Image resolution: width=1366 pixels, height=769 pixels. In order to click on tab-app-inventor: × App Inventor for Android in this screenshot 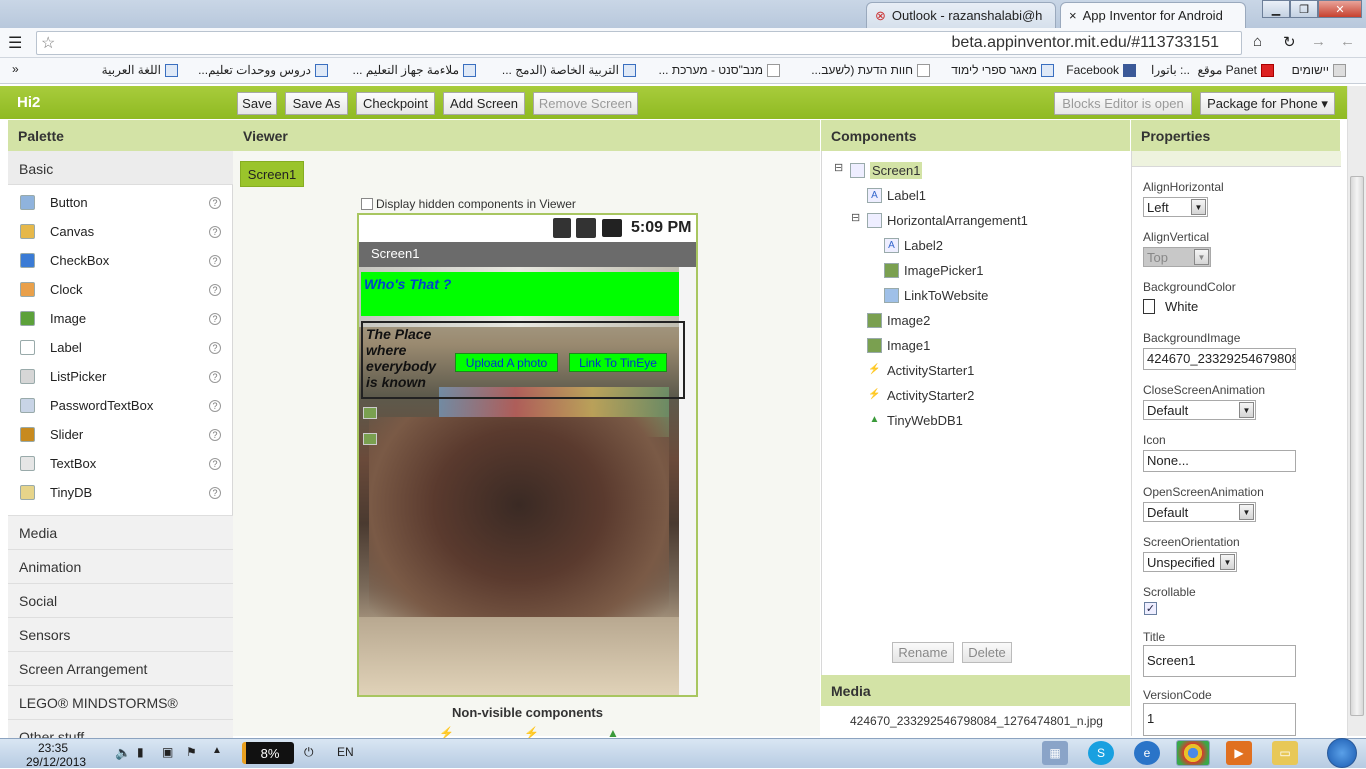, I will do `click(1153, 15)`.